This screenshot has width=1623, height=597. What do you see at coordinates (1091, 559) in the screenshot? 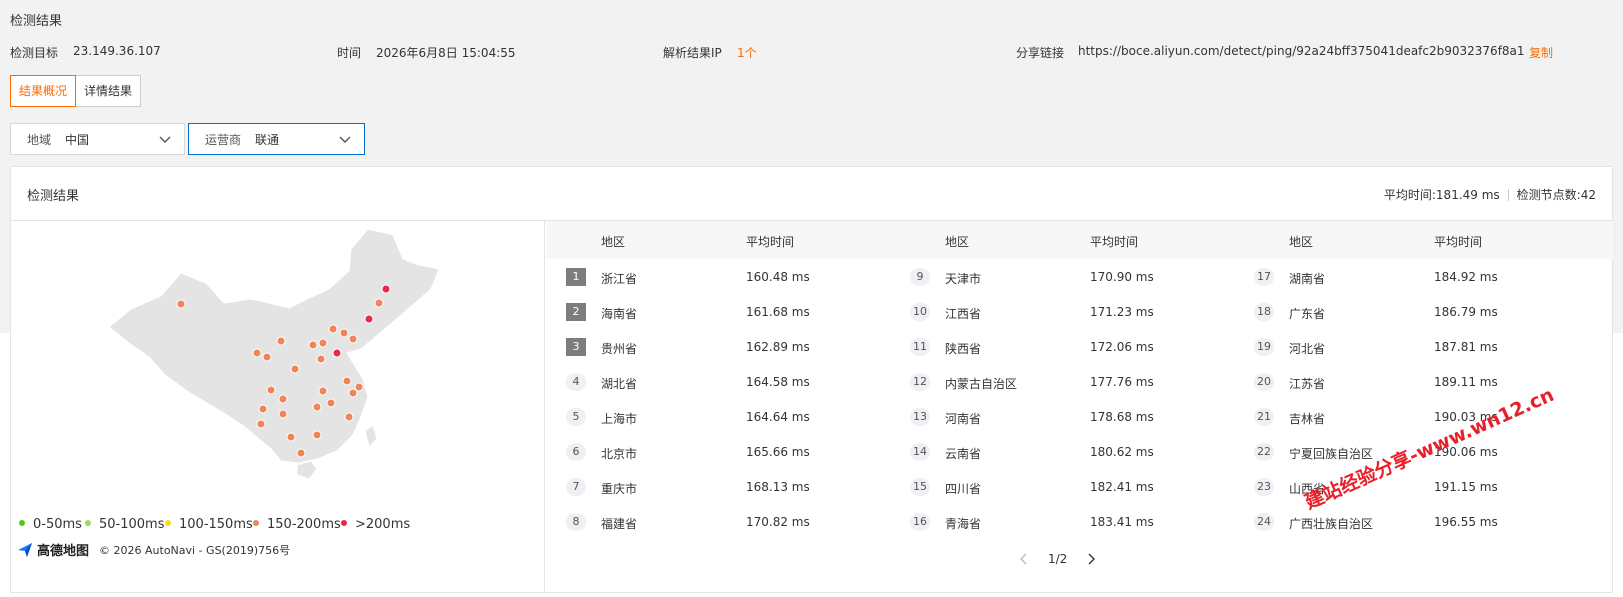
I see `chevron-right-icon` at bounding box center [1091, 559].